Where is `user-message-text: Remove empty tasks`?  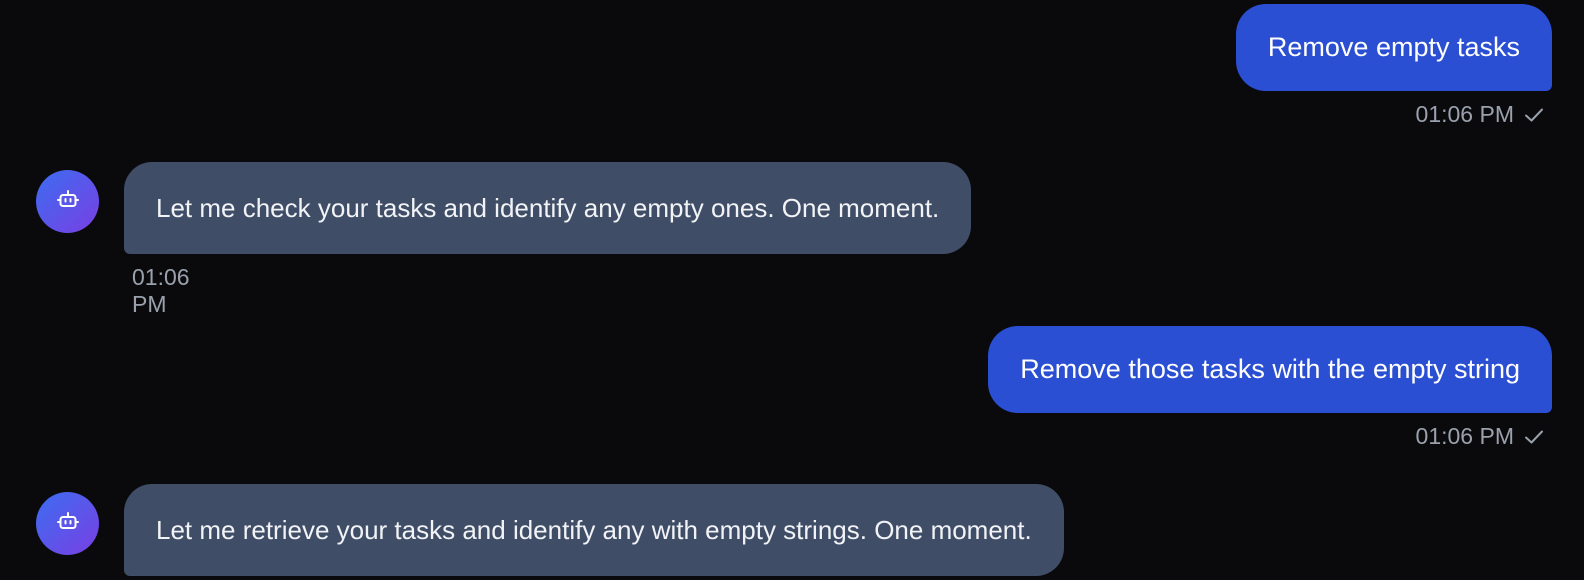
user-message-text: Remove empty tasks is located at coordinates (1393, 47).